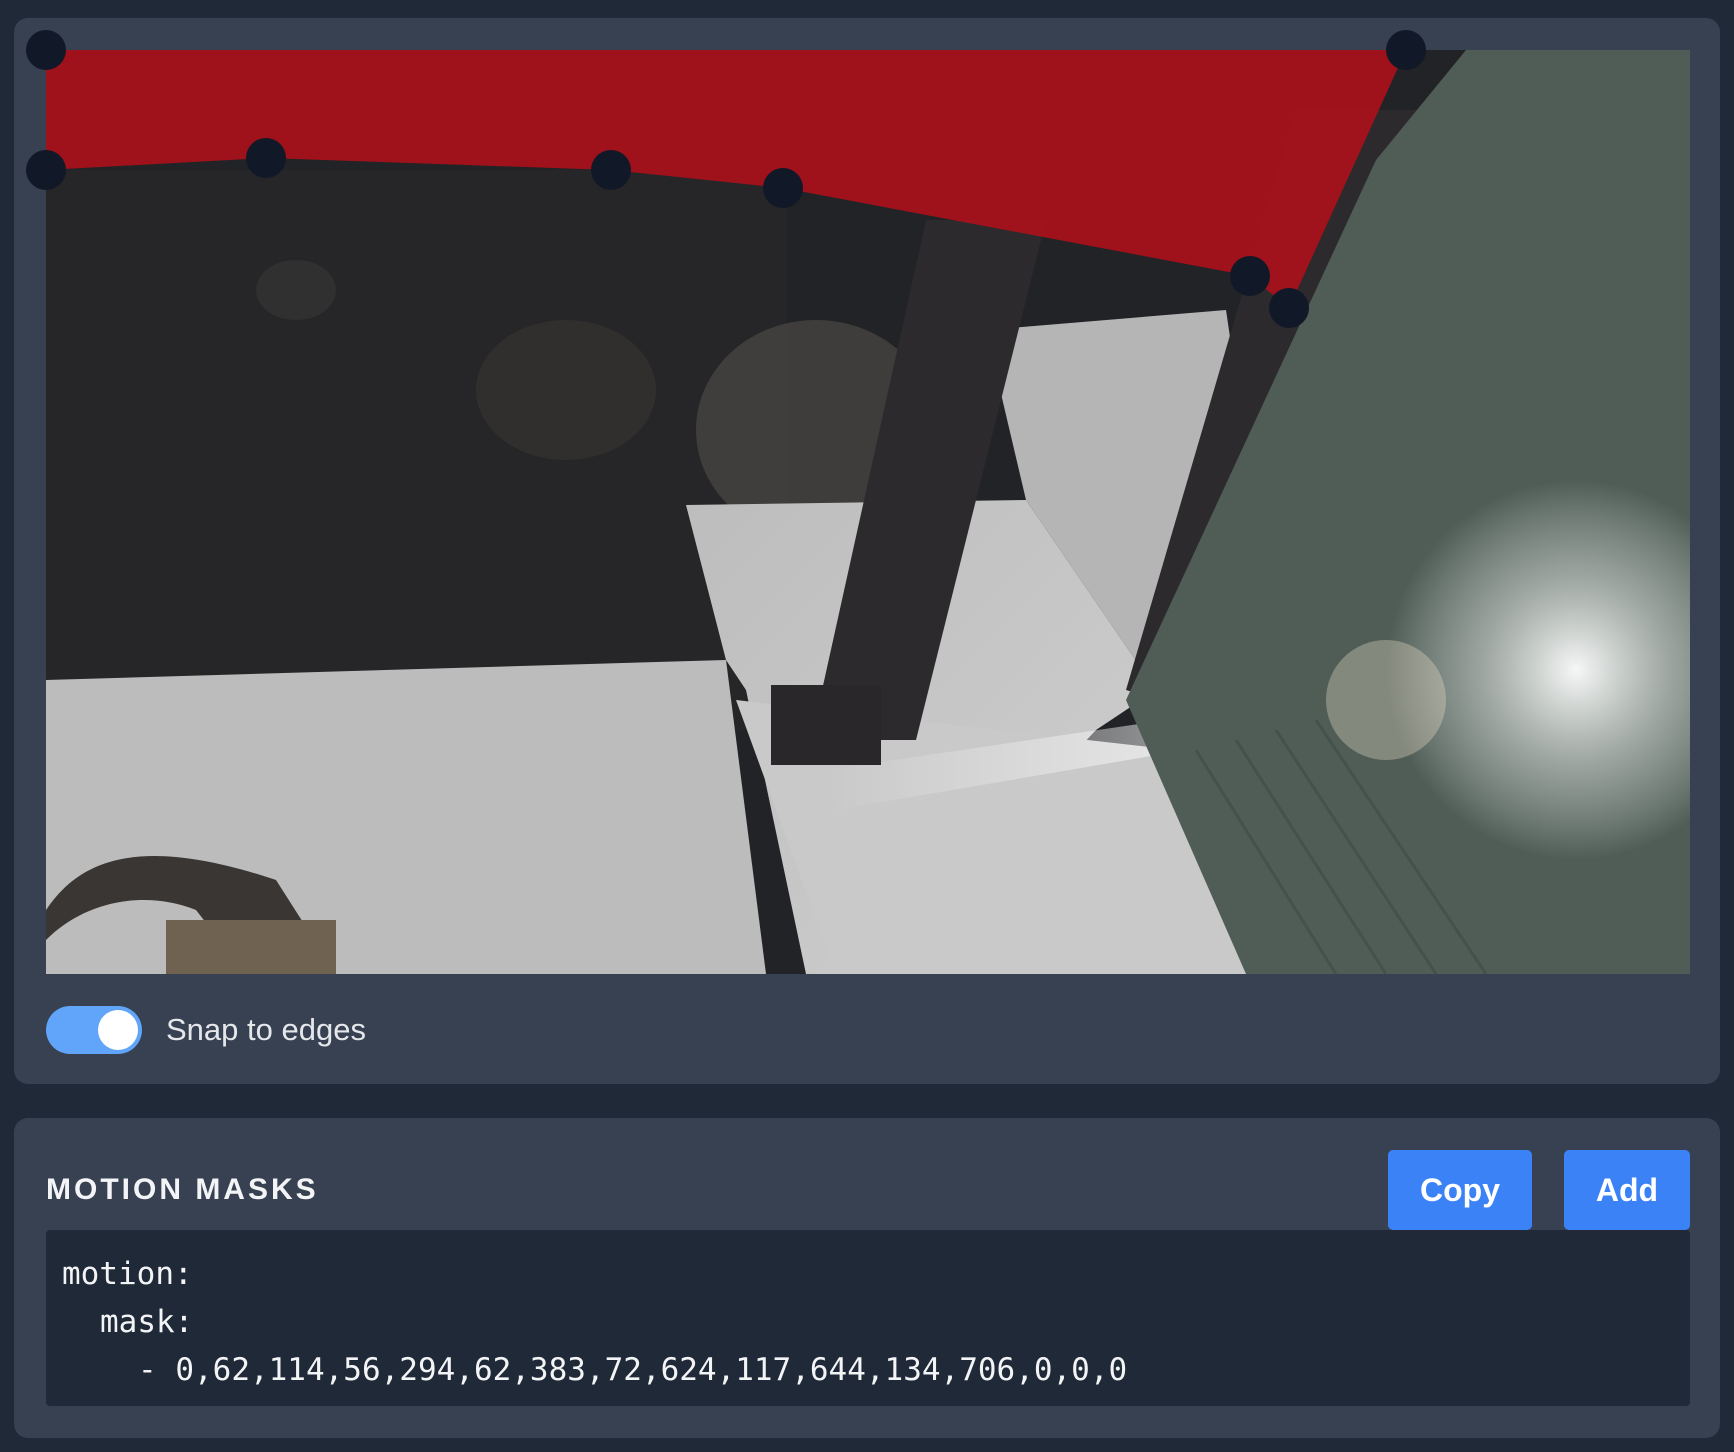 The width and height of the screenshot is (1734, 1452). Describe the element at coordinates (1460, 1190) in the screenshot. I see `copy-button: Copy` at that location.